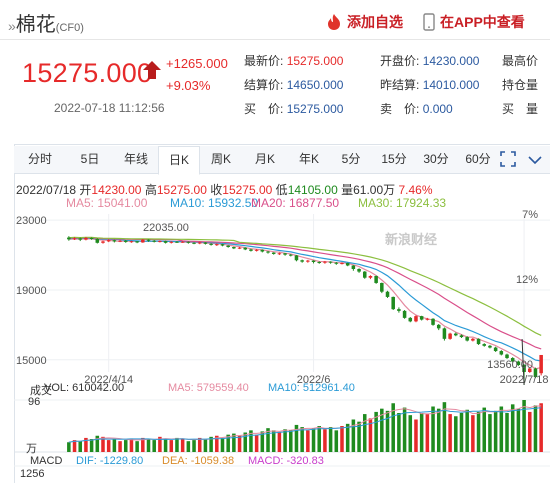 The width and height of the screenshot is (550, 483). Describe the element at coordinates (530, 215) in the screenshot. I see `right-tick-label: 7%` at that location.